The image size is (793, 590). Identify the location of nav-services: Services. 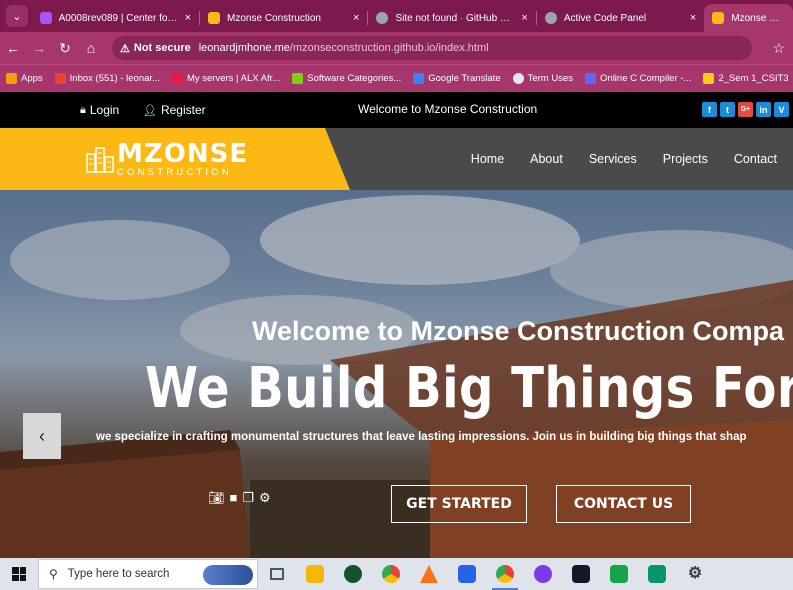
(613, 159).